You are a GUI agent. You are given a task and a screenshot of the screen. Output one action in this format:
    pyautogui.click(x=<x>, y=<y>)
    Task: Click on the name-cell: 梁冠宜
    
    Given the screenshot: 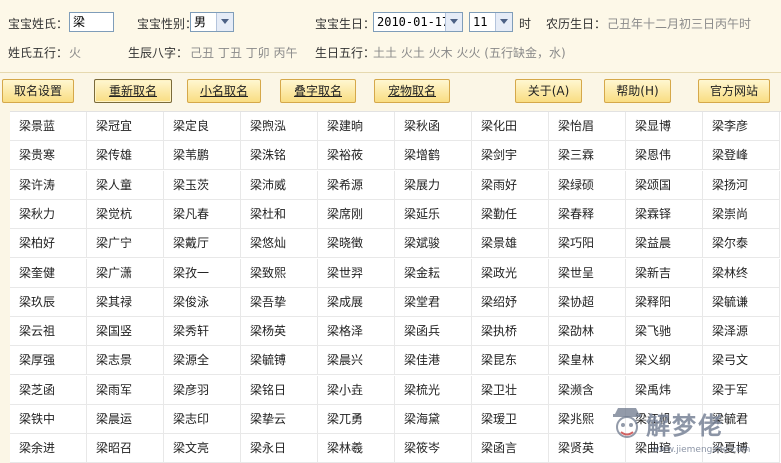 What is the action you would take?
    pyautogui.click(x=125, y=126)
    